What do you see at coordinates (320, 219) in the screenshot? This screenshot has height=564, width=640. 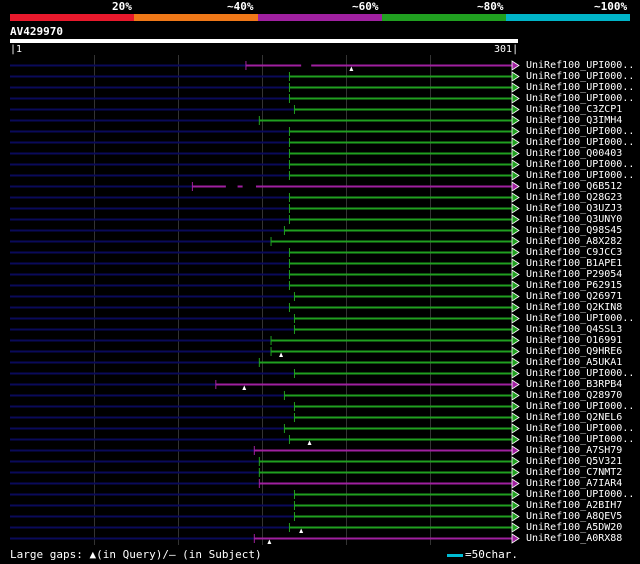 I see `hit-row: UniRef100_Q3UNY0` at bounding box center [320, 219].